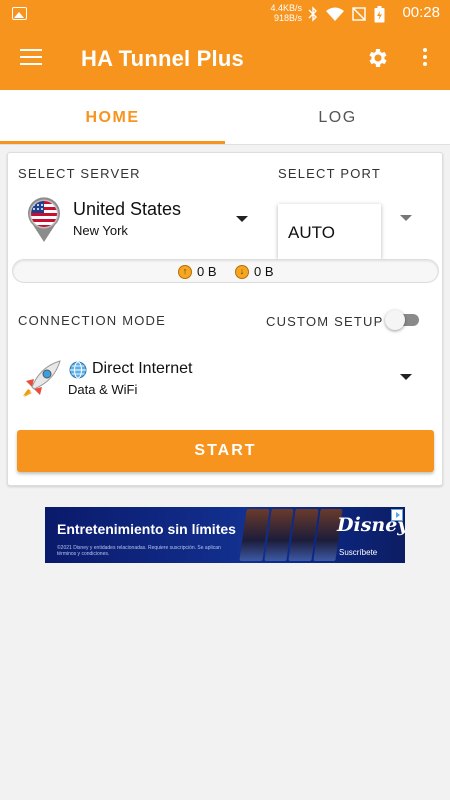 The image size is (450, 800). Describe the element at coordinates (286, 8) in the screenshot. I see `net-up-speed: 4.4KB/s` at that location.